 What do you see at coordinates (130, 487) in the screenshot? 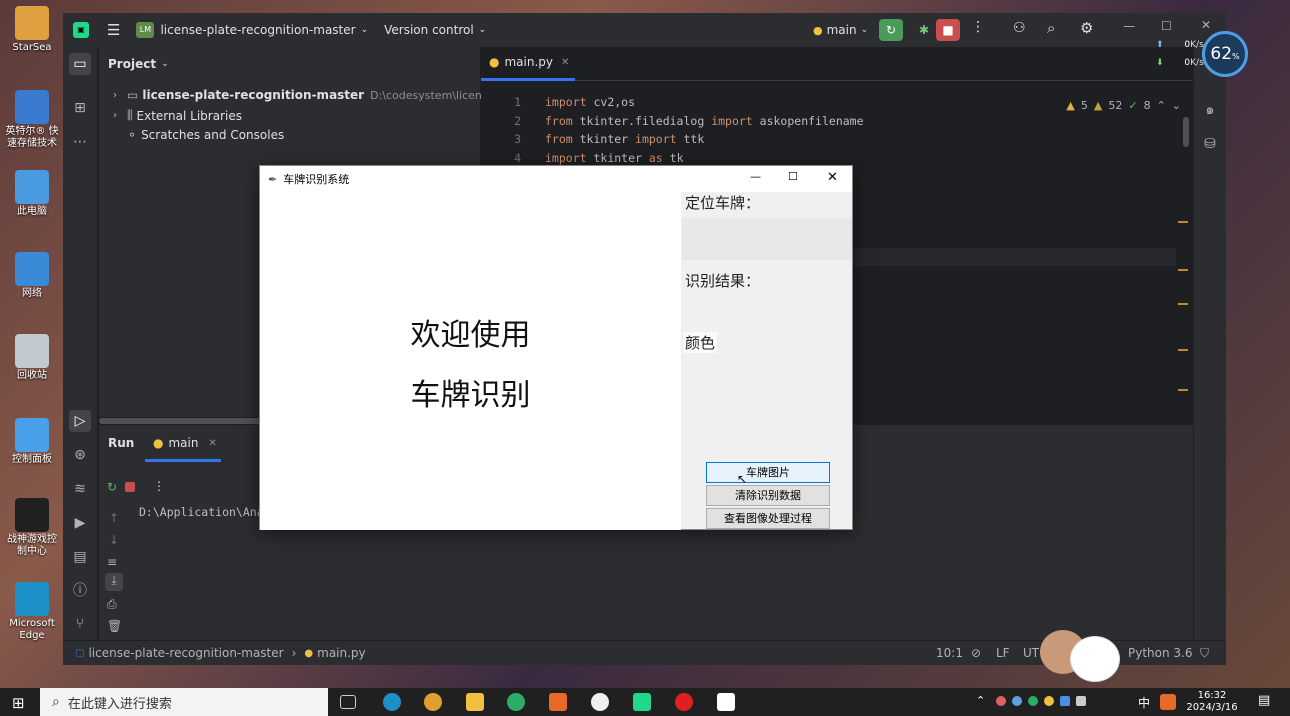
I see `stop-icon` at bounding box center [130, 487].